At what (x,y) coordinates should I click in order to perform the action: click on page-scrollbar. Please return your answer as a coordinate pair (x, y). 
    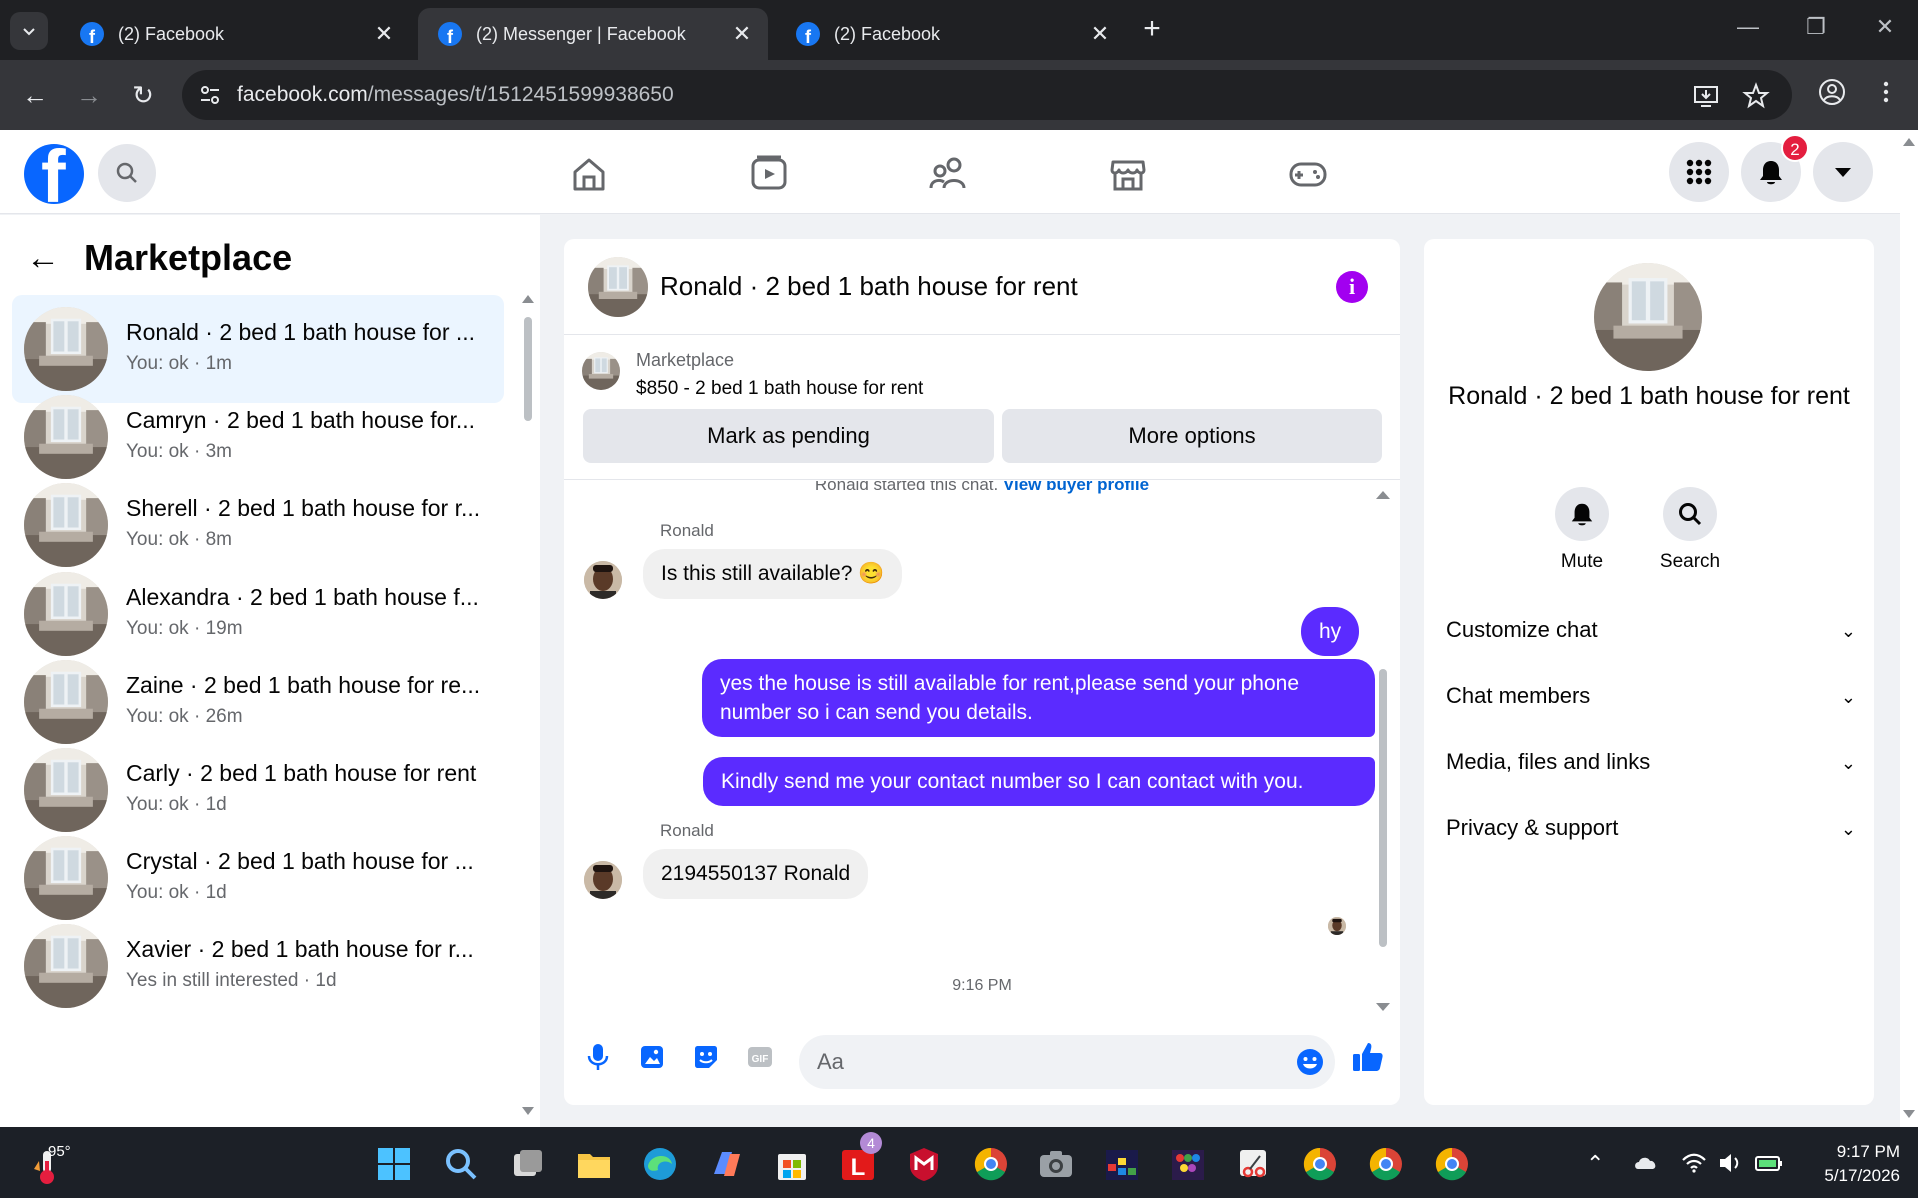
    Looking at the image, I should click on (1909, 628).